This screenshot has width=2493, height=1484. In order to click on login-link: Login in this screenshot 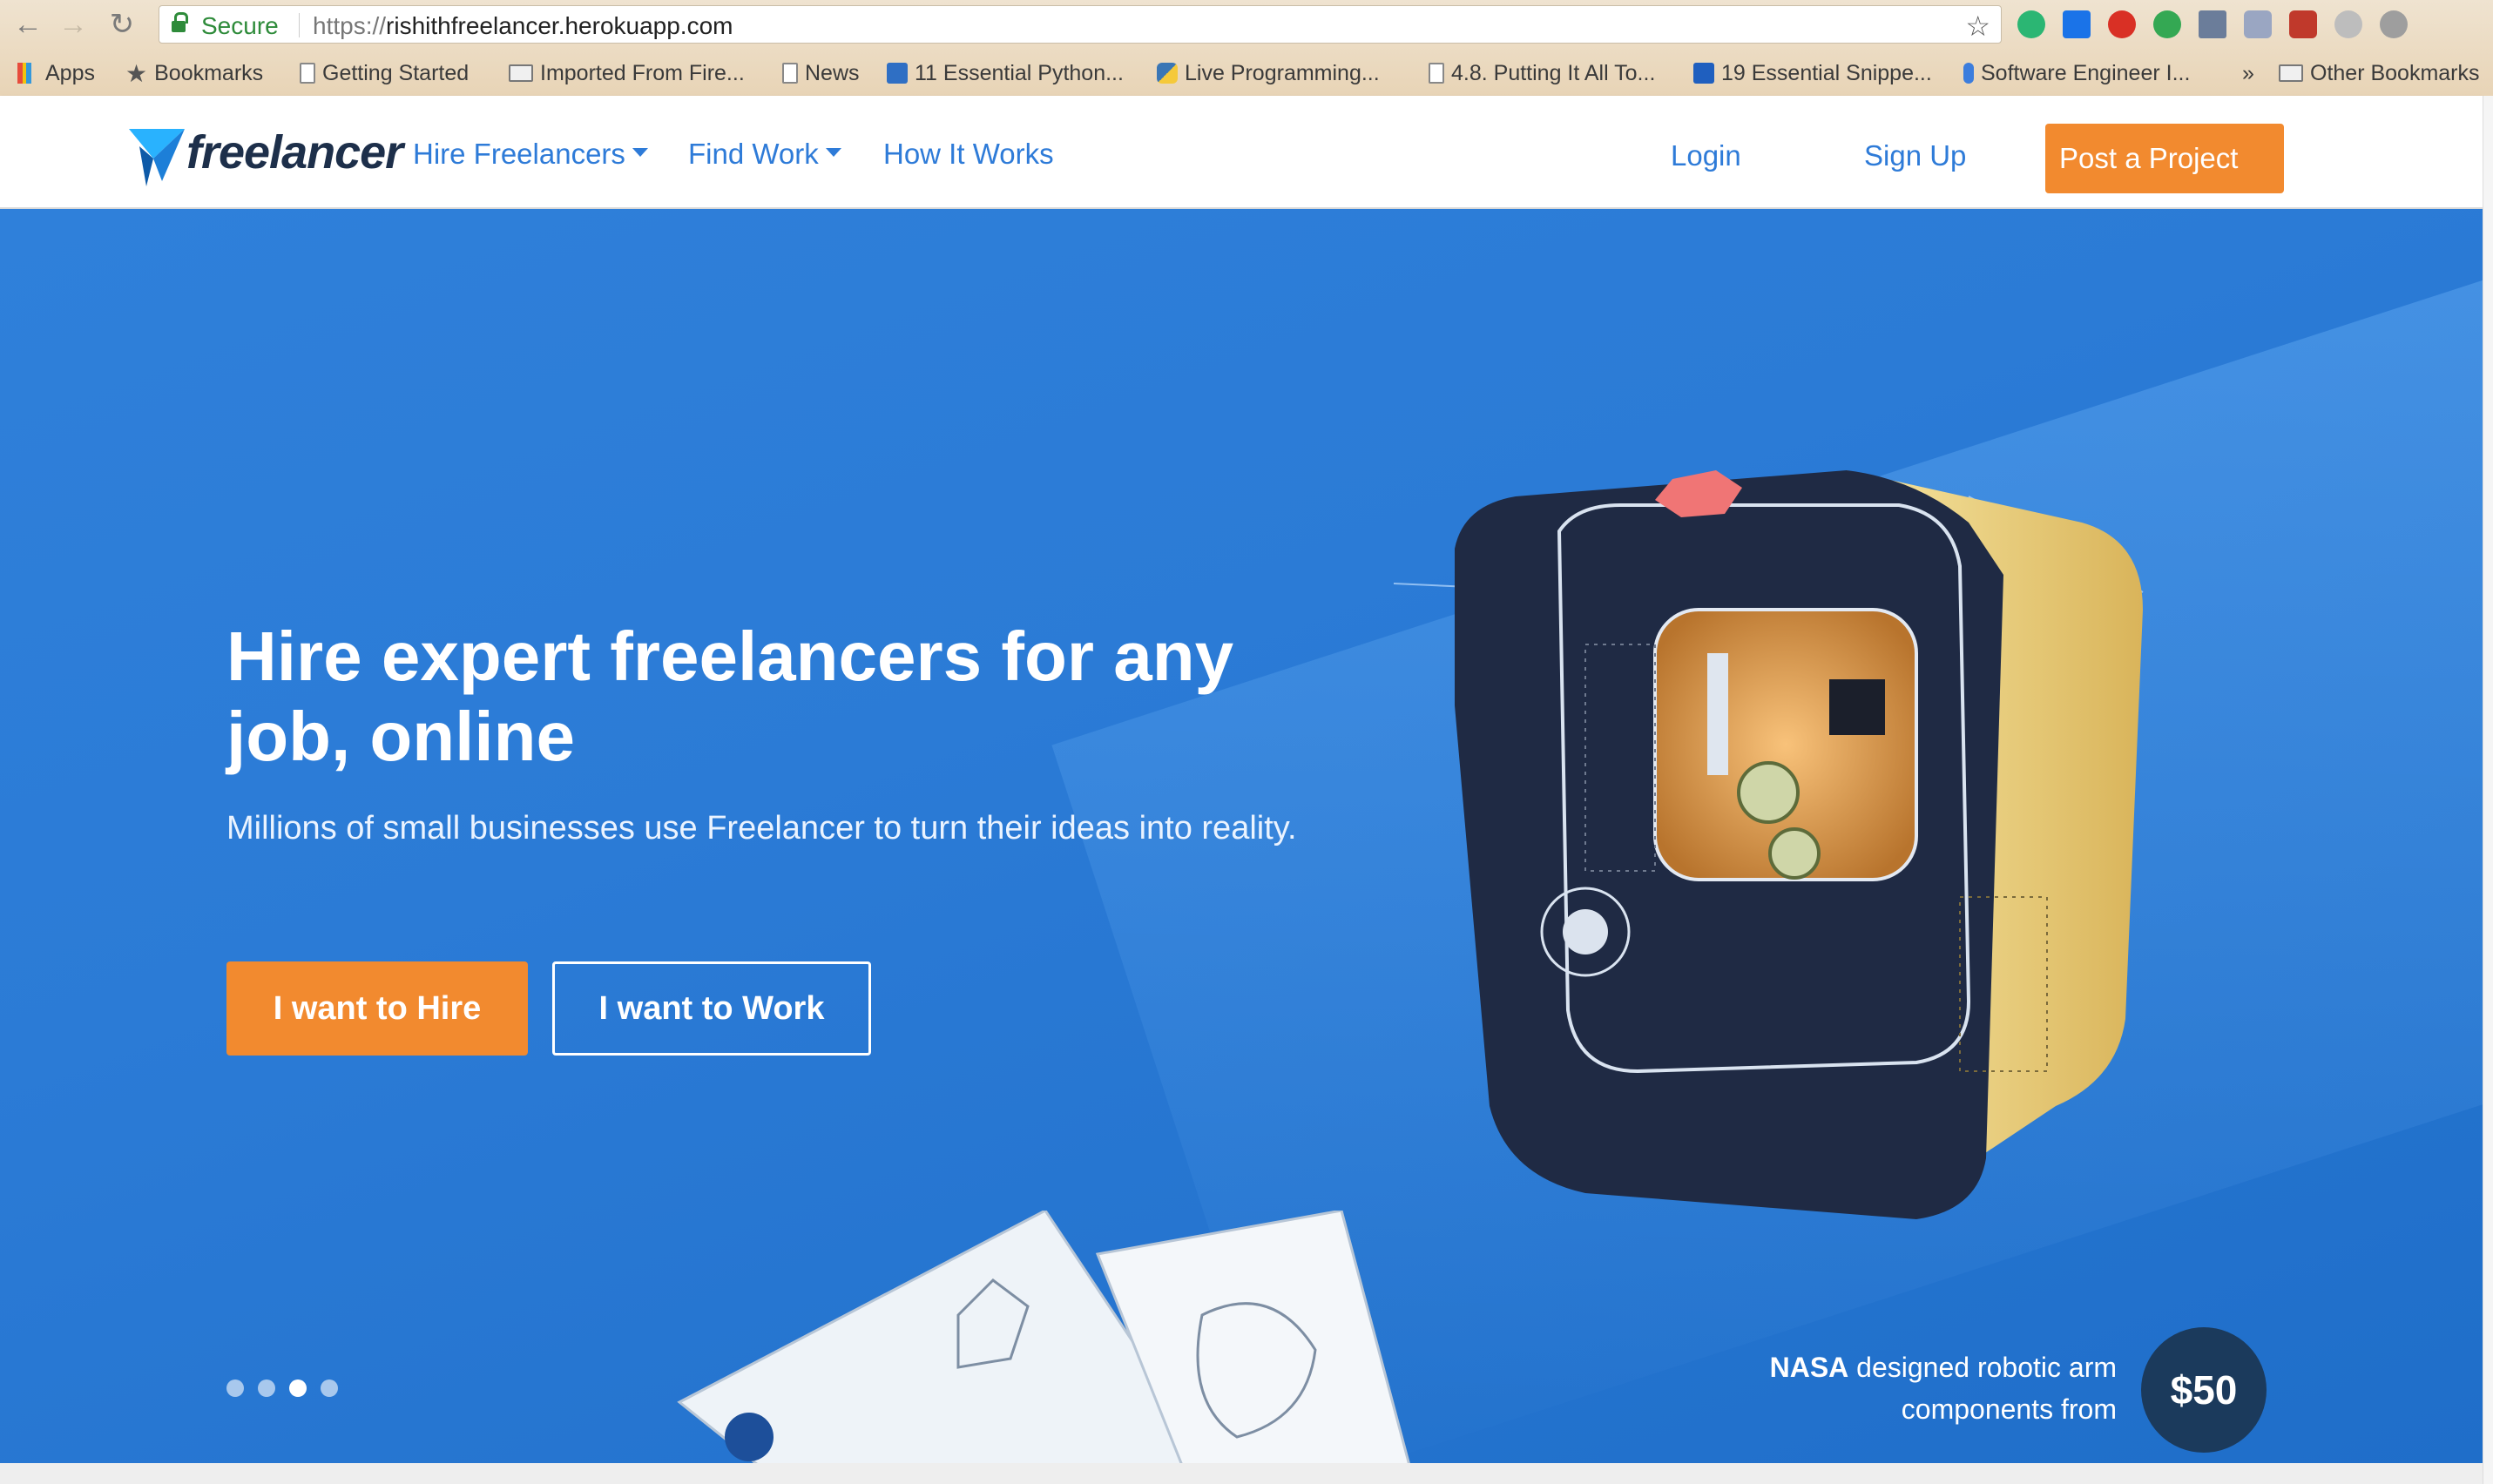, I will do `click(1706, 155)`.